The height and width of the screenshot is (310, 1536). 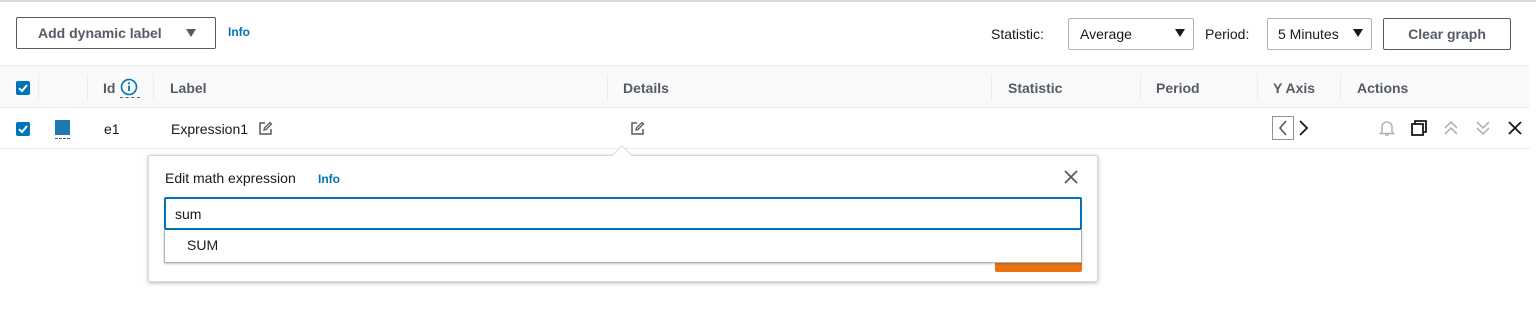 I want to click on row-label: Expression1, so click(x=222, y=128).